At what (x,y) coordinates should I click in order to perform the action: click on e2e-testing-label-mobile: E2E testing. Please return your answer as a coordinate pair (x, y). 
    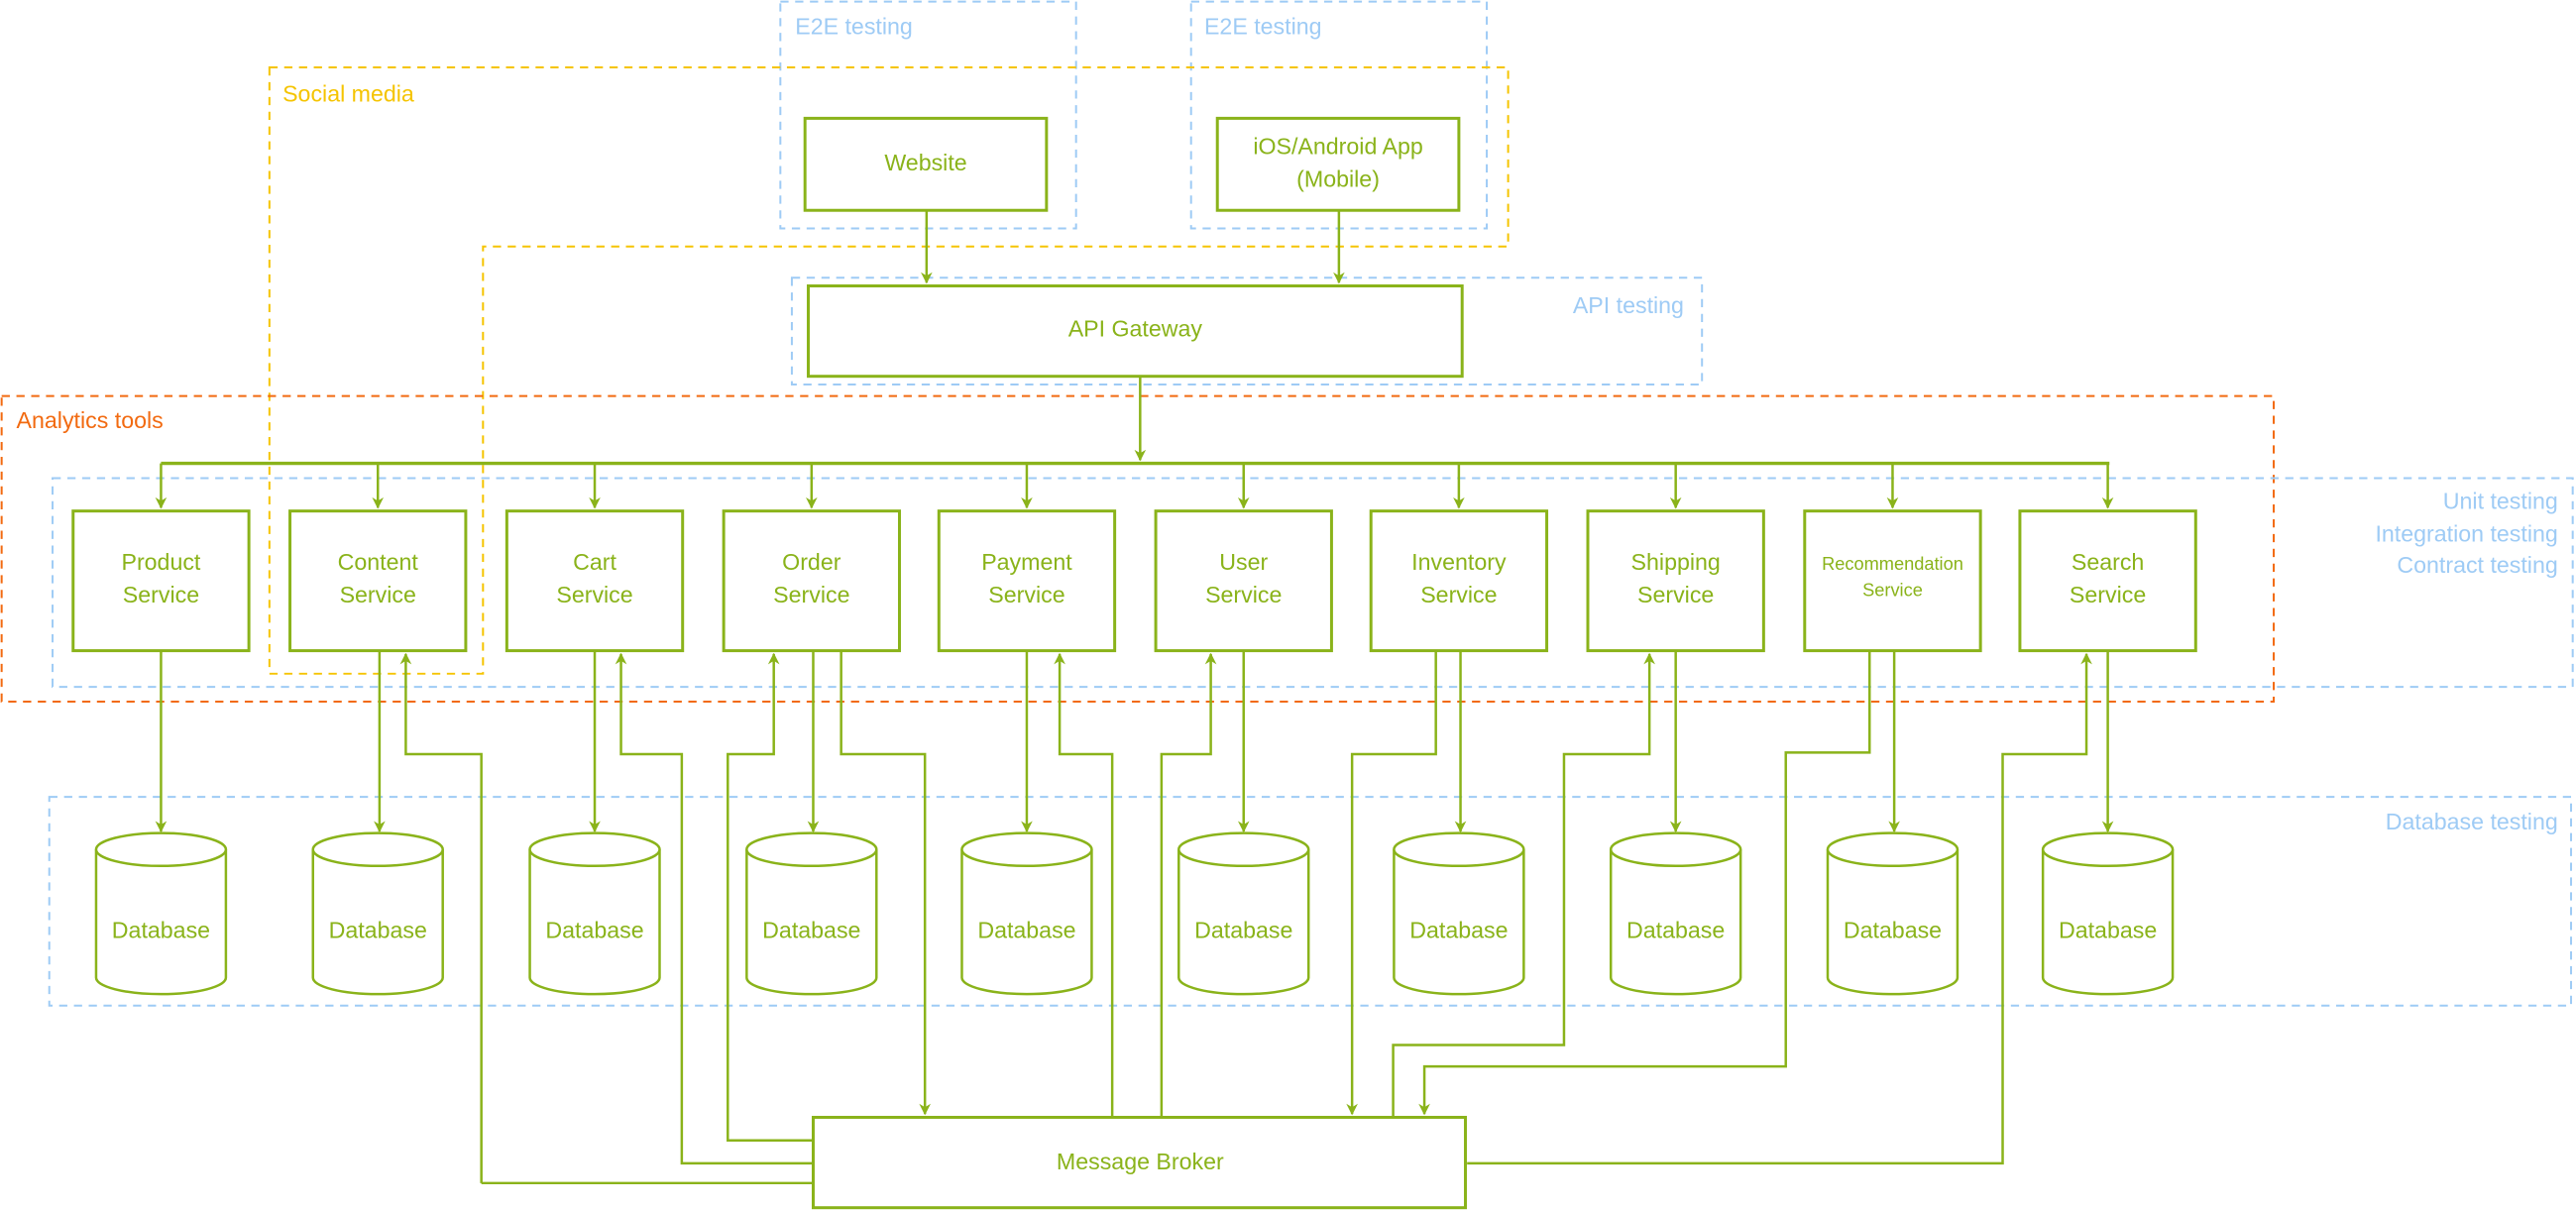
    Looking at the image, I should click on (1263, 26).